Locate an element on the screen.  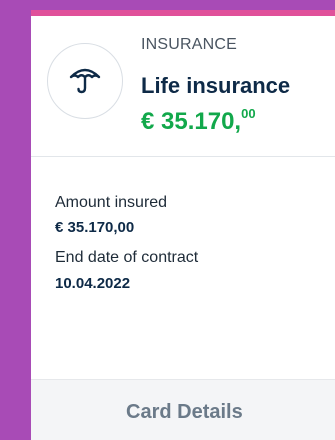
icon-badge is located at coordinates (85, 81).